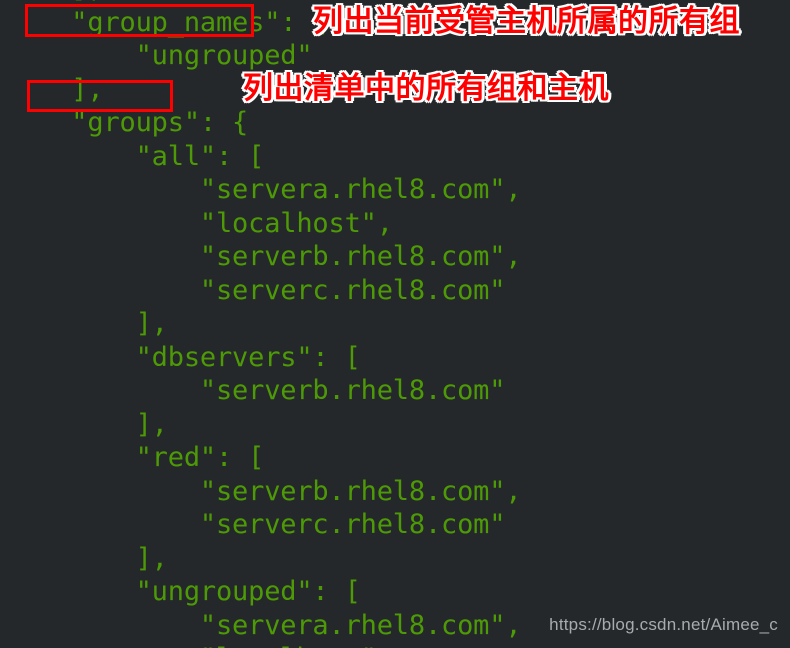  Describe the element at coordinates (526, 21) in the screenshot. I see `annotation-group-names: 列出当前受管主机所属的所有组` at that location.